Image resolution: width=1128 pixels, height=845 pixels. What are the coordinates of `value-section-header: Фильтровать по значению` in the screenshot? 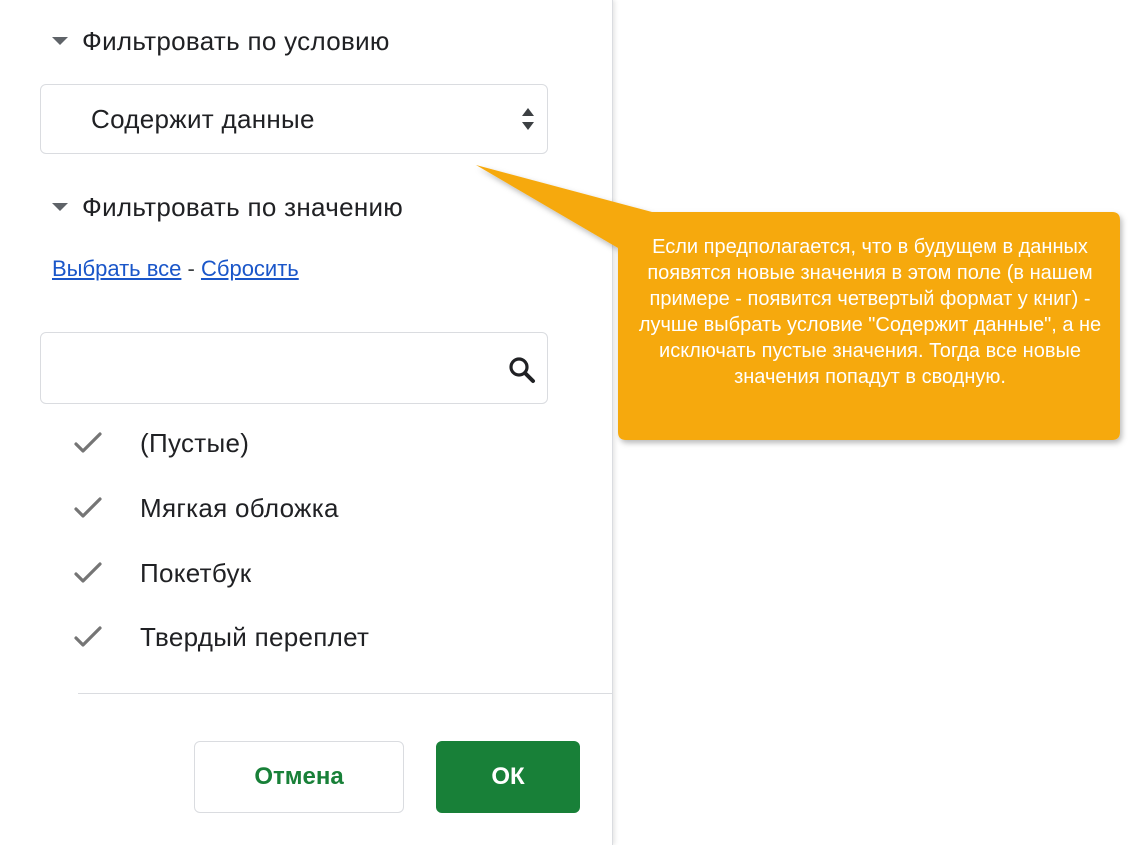 It's located at (227, 207).